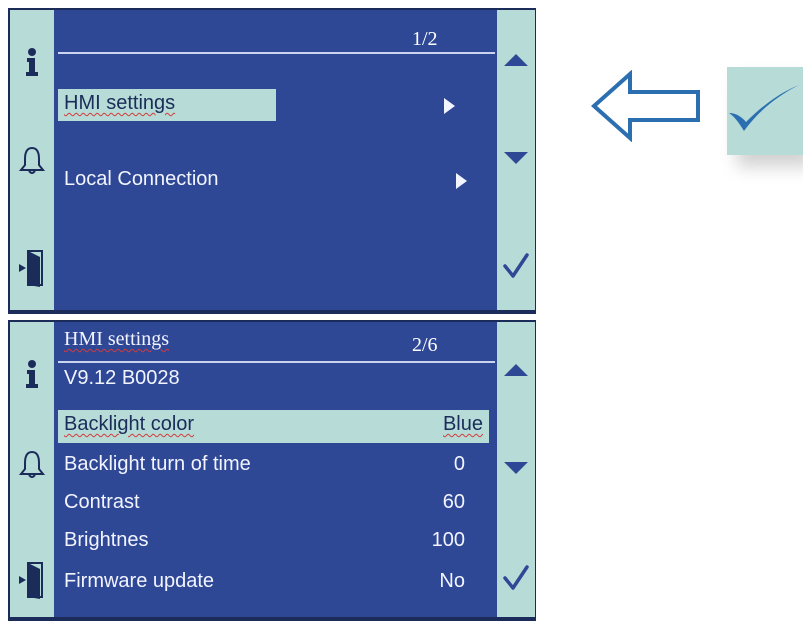 The width and height of the screenshot is (803, 621). What do you see at coordinates (157, 464) in the screenshot?
I see `setting-label: Backlight turn of time` at bounding box center [157, 464].